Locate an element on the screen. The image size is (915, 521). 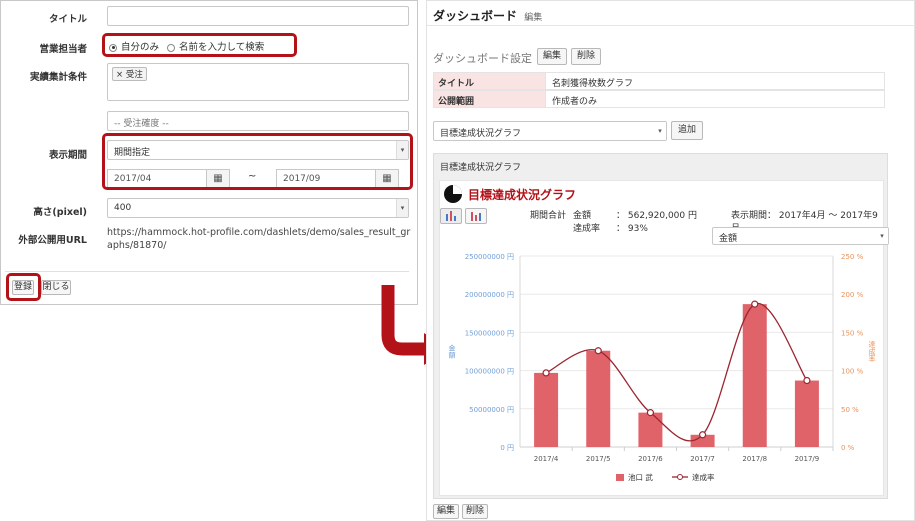
form-divider is located at coordinates (207, 271).